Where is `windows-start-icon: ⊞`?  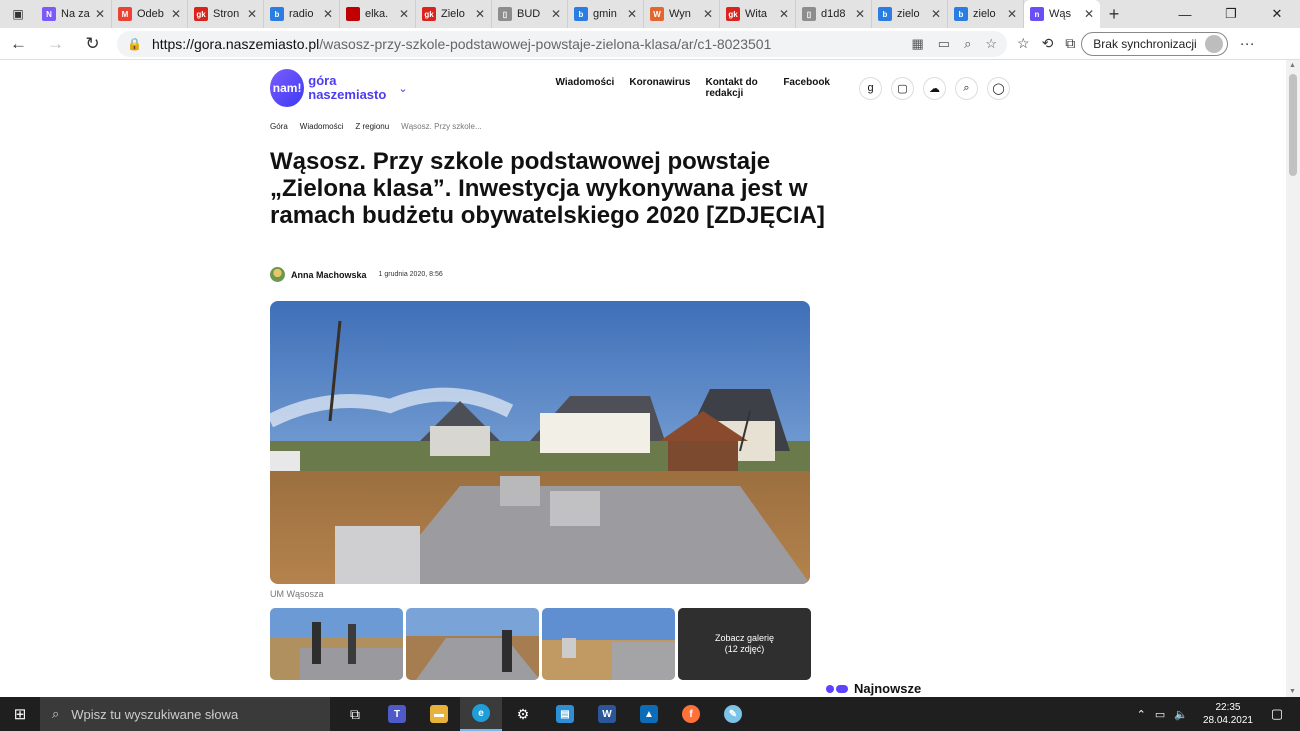
windows-start-icon: ⊞ is located at coordinates (20, 714).